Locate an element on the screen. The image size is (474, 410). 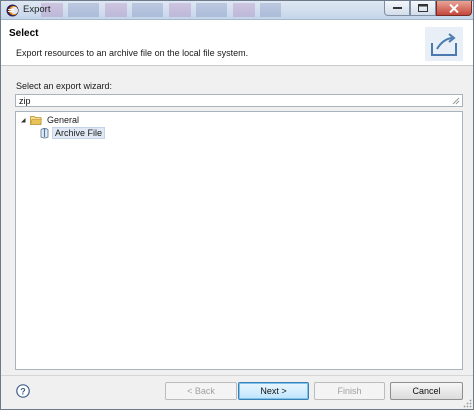
close-icon is located at coordinates (454, 8).